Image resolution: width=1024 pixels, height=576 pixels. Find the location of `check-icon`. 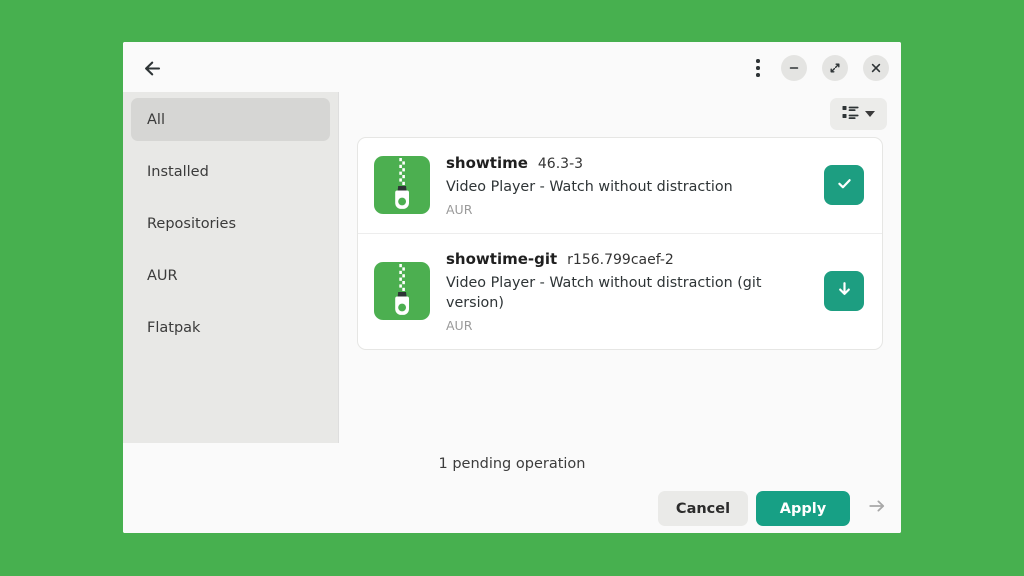

check-icon is located at coordinates (844, 185).